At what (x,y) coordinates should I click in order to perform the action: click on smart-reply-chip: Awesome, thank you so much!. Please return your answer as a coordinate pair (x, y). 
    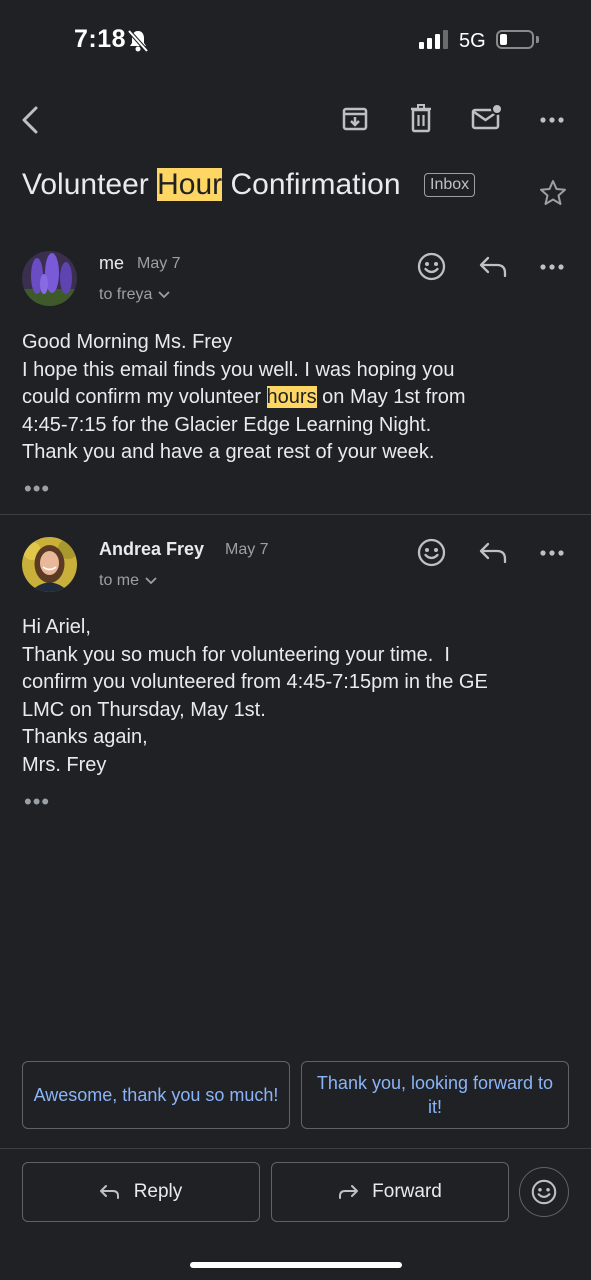
    Looking at the image, I should click on (156, 1095).